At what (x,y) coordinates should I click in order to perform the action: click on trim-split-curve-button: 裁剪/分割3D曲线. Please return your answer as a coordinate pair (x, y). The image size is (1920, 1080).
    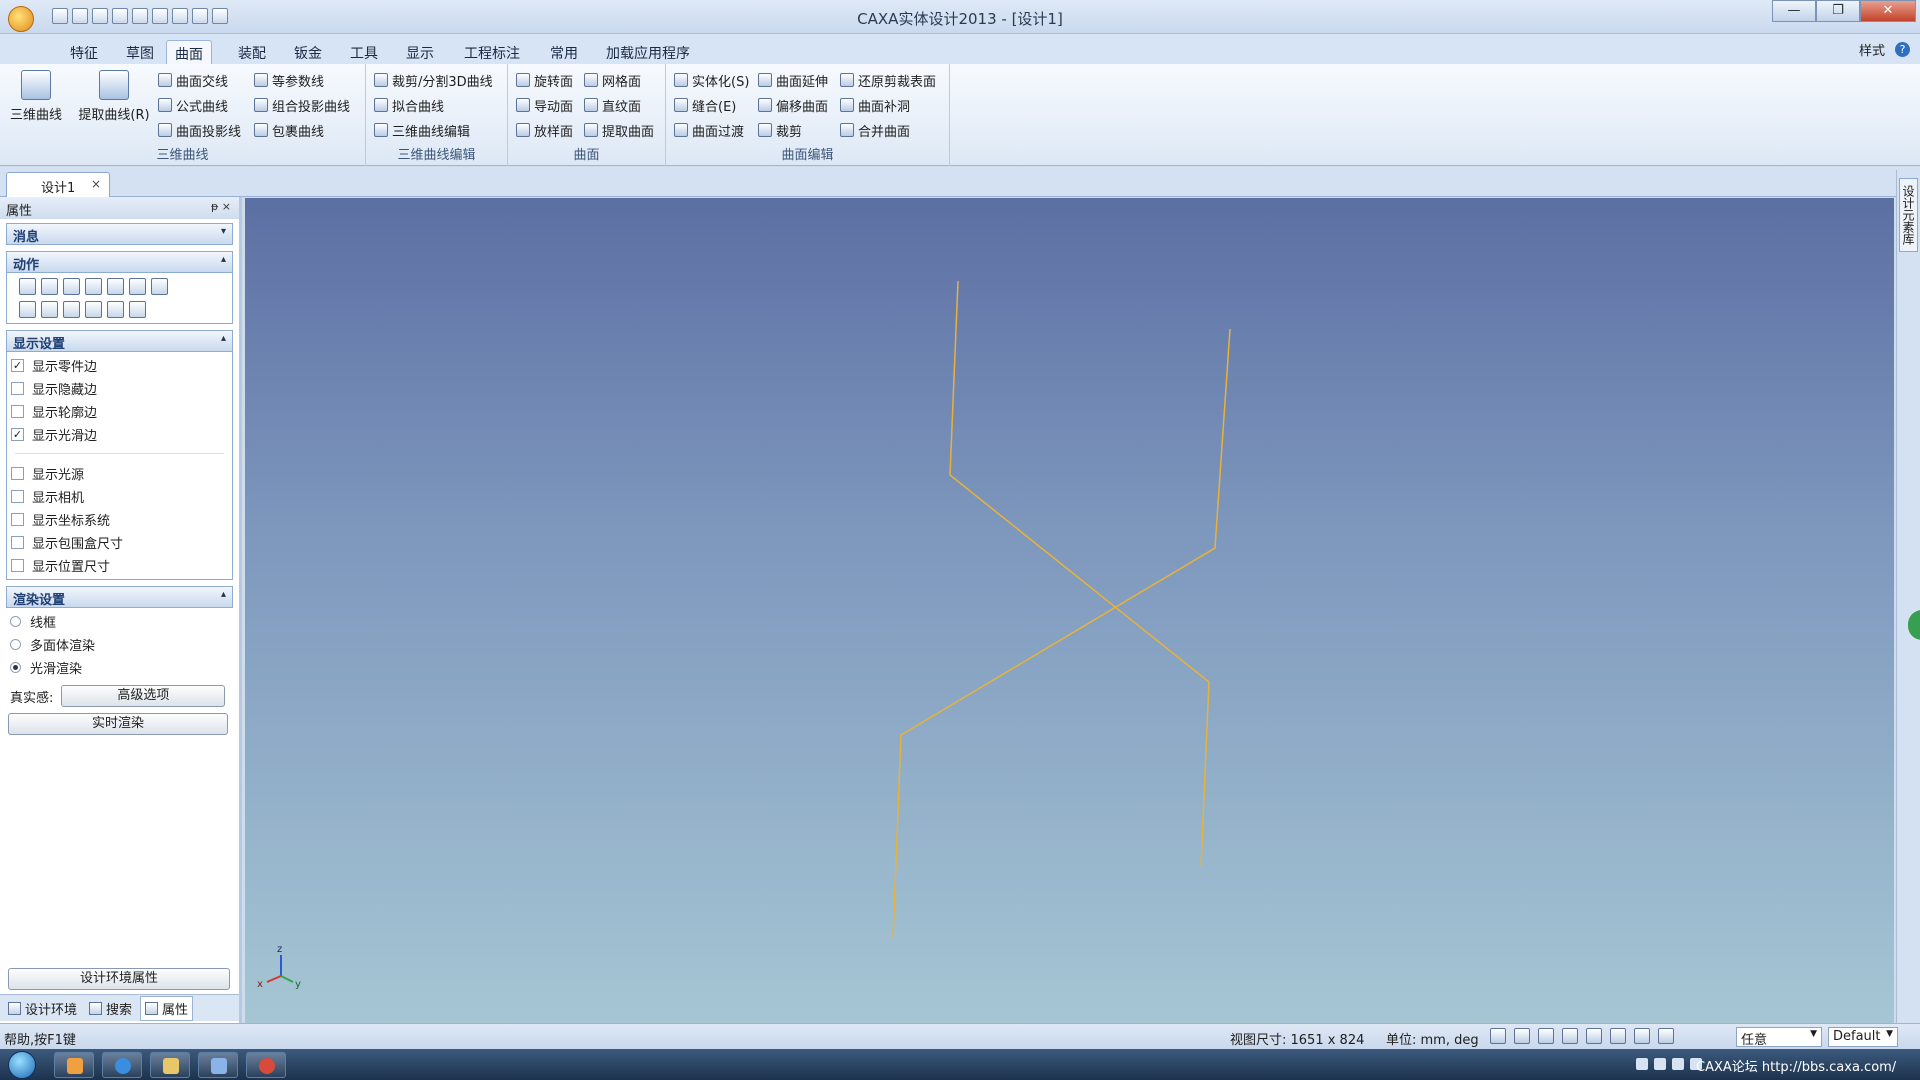
    Looking at the image, I should click on (433, 80).